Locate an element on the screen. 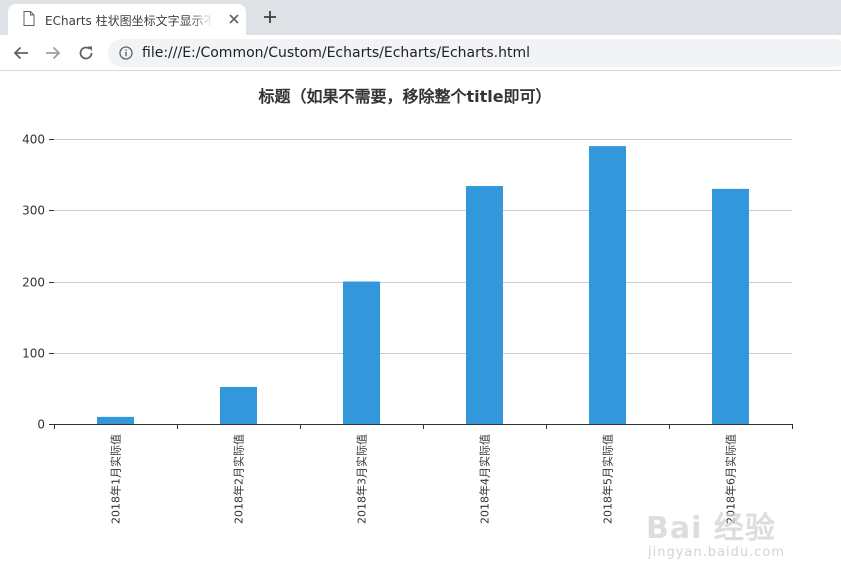  x-category-label: 2018年1月实际值 is located at coordinates (116, 479).